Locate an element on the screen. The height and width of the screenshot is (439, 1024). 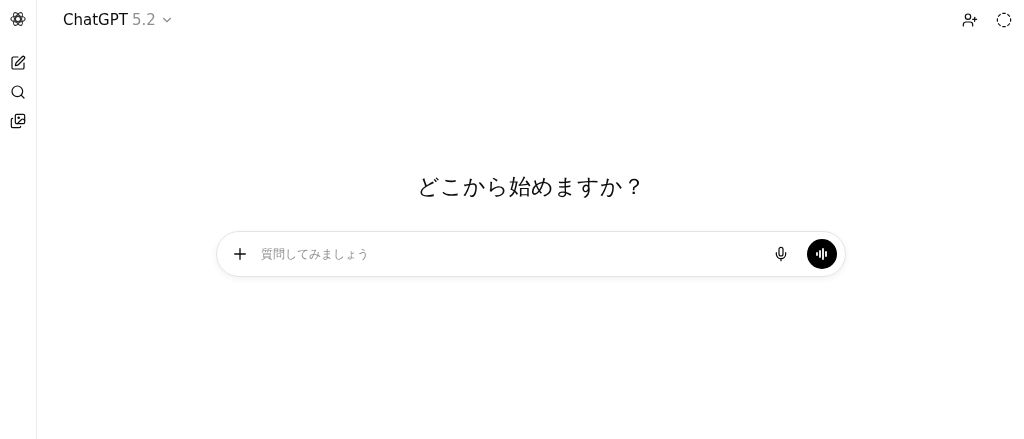
model-selector: ChatGPT 5.2 is located at coordinates (118, 20).